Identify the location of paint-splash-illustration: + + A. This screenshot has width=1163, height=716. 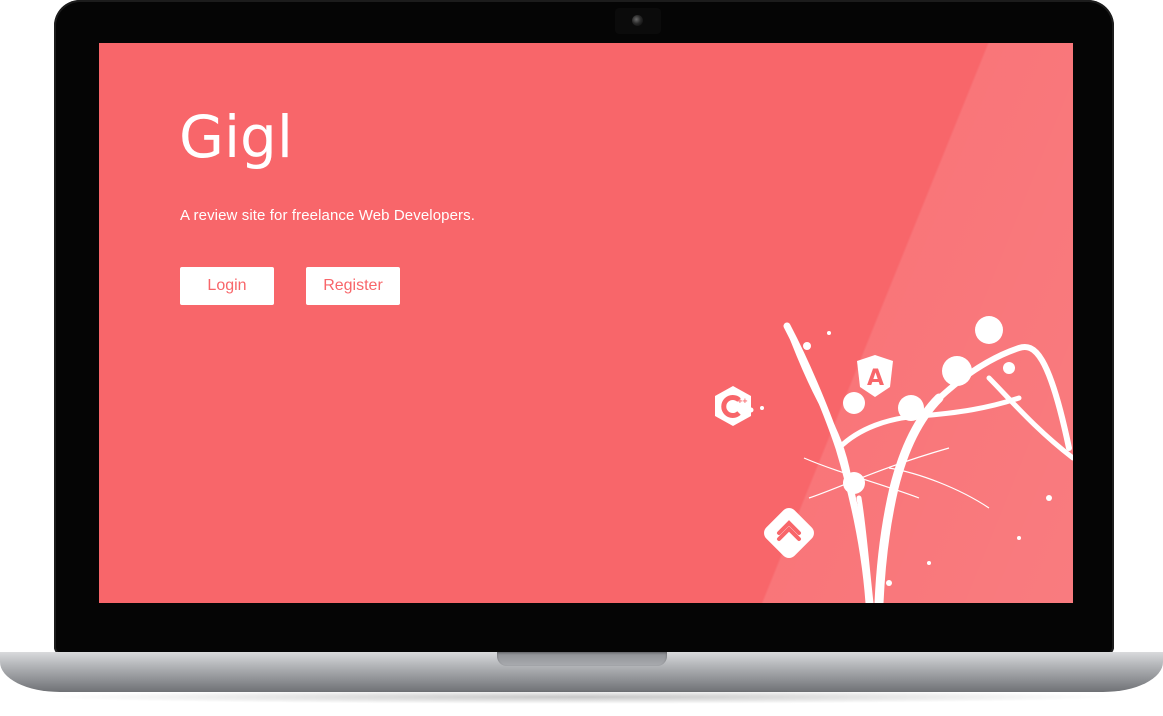
(894, 459).